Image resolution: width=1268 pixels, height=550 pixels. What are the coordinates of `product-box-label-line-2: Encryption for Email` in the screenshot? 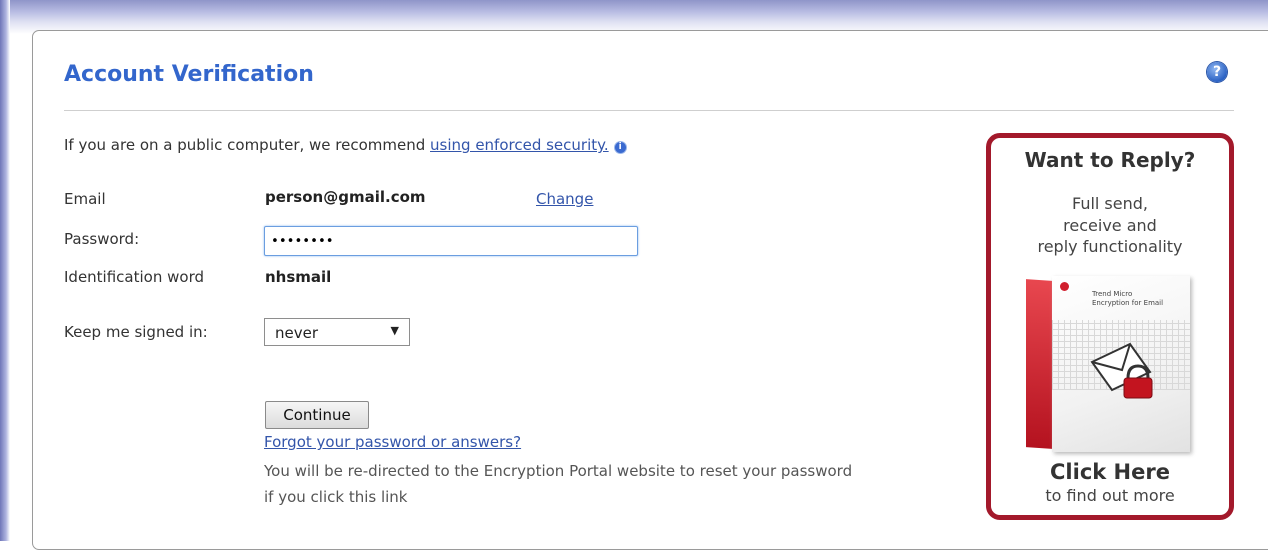 It's located at (1128, 303).